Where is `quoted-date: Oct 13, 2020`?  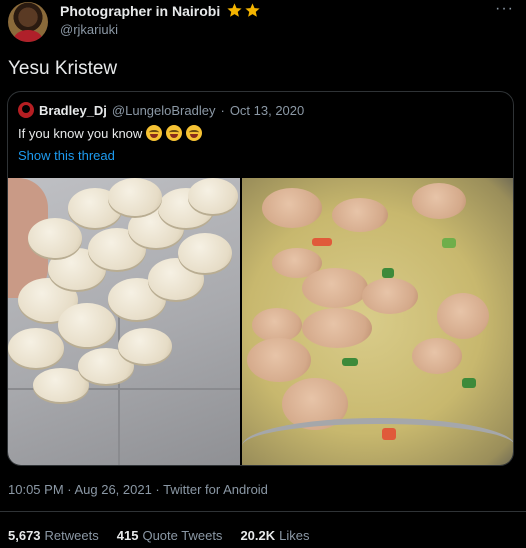 quoted-date: Oct 13, 2020 is located at coordinates (267, 110).